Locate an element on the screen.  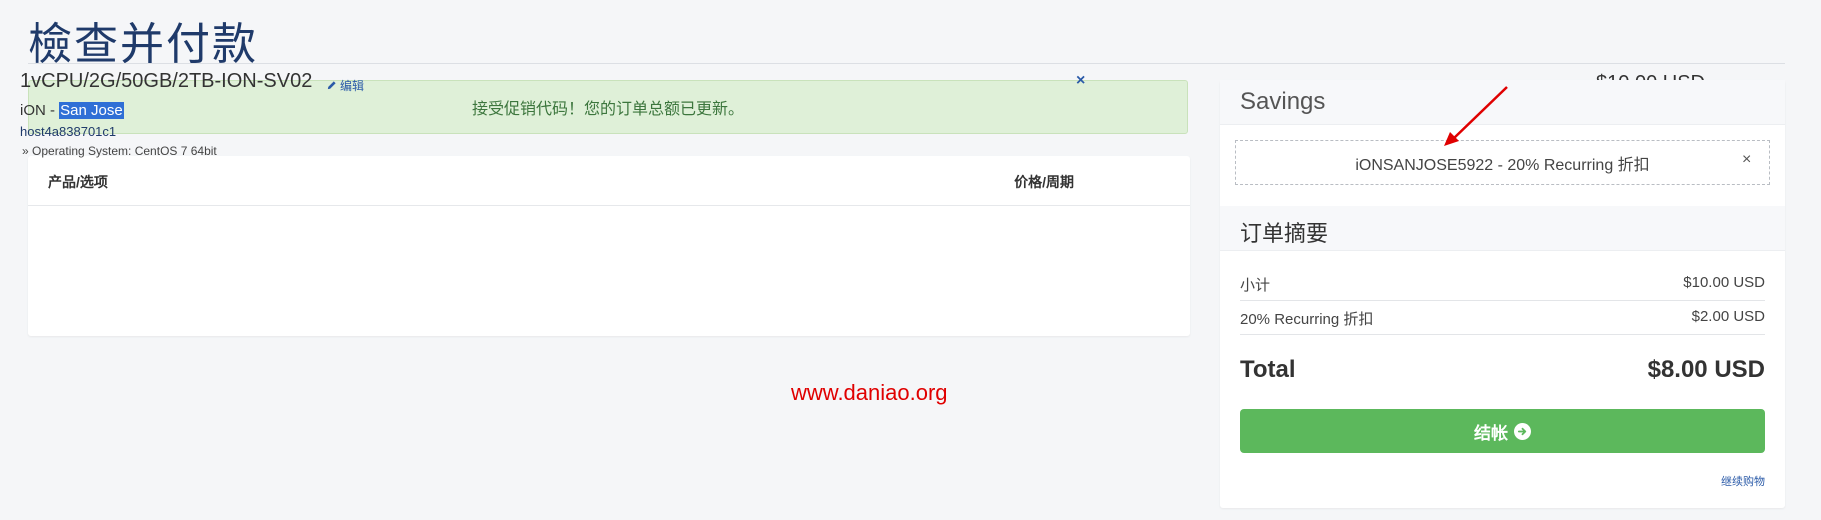
cart-header: 产品/选项 价格/周期 is located at coordinates (609, 181).